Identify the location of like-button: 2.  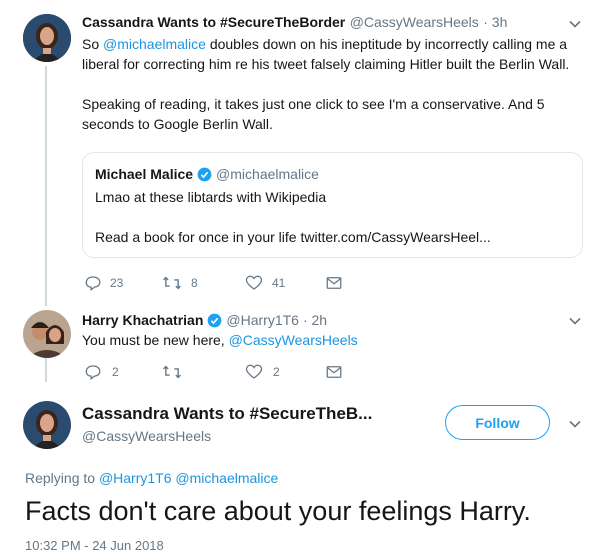
(262, 372).